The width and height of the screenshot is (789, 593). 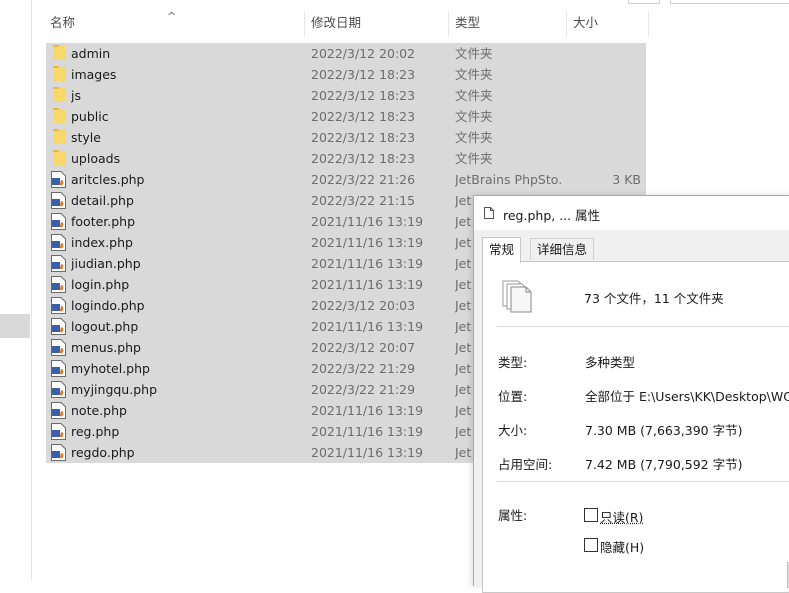 What do you see at coordinates (489, 213) in the screenshot?
I see `document-icon` at bounding box center [489, 213].